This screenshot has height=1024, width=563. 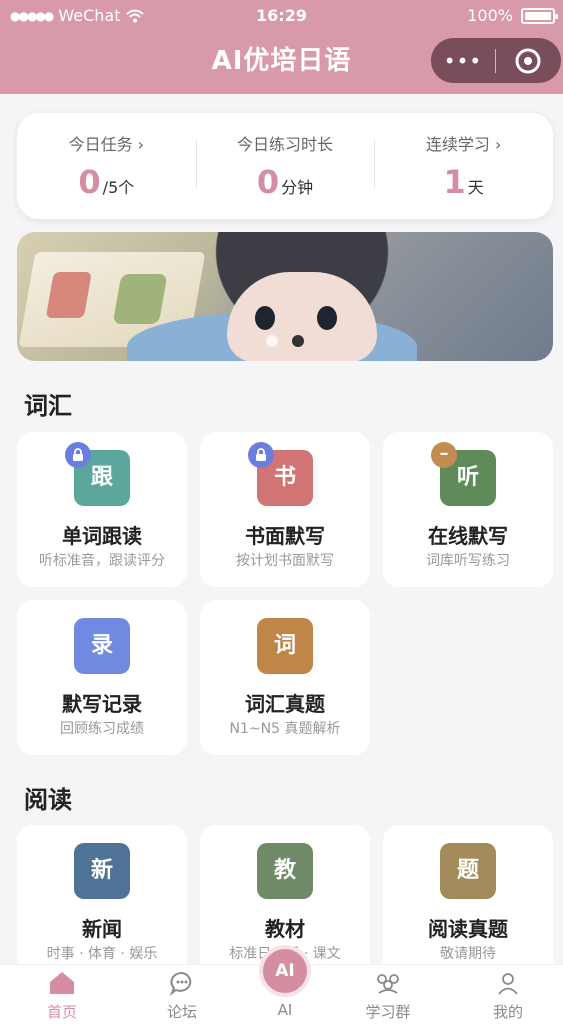 I want to click on carousel-dot, so click(x=272, y=341).